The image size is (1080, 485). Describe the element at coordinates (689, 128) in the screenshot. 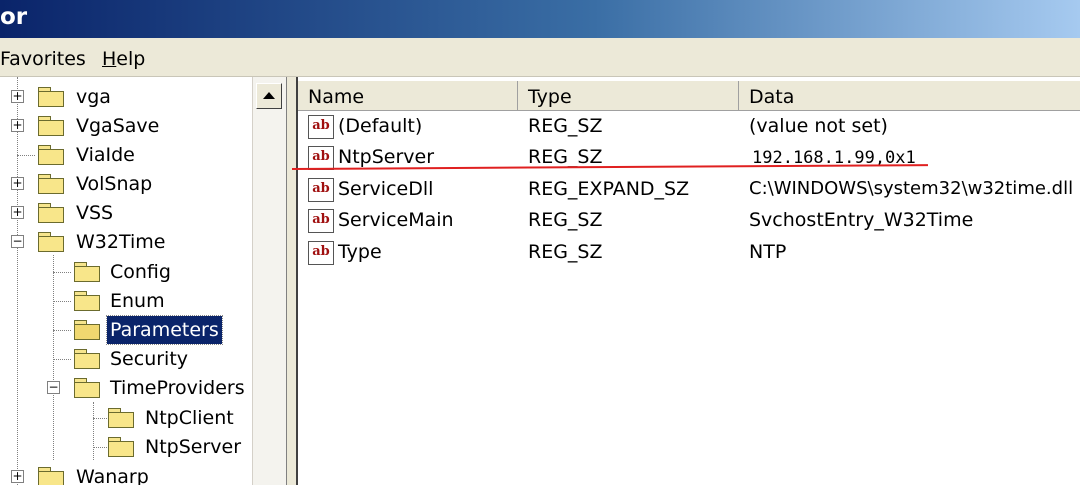

I see `value-row: ab (Default) REG_SZ (value not set)` at that location.